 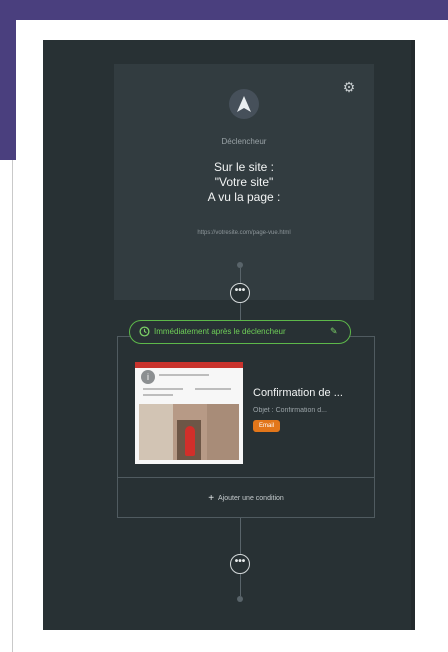 What do you see at coordinates (189, 365) in the screenshot?
I see `thumbnail-header-bar` at bounding box center [189, 365].